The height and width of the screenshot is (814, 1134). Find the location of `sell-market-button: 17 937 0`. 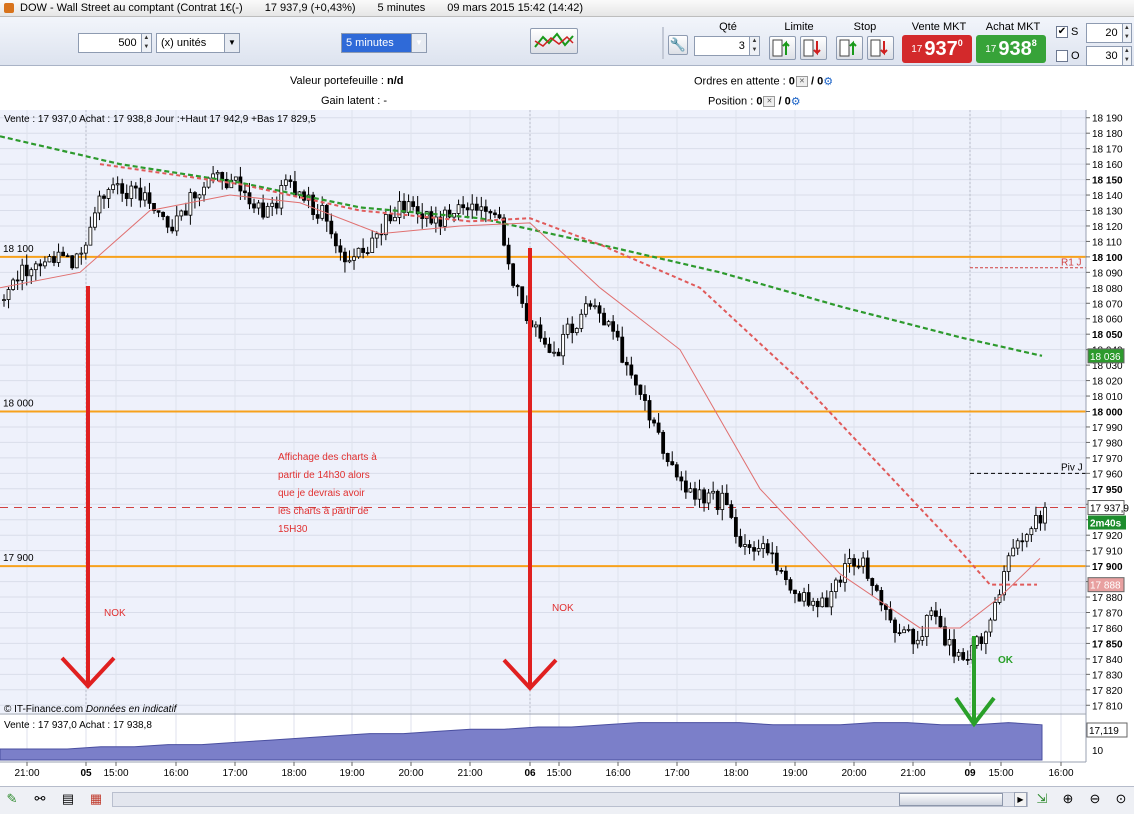

sell-market-button: 17 937 0 is located at coordinates (937, 49).